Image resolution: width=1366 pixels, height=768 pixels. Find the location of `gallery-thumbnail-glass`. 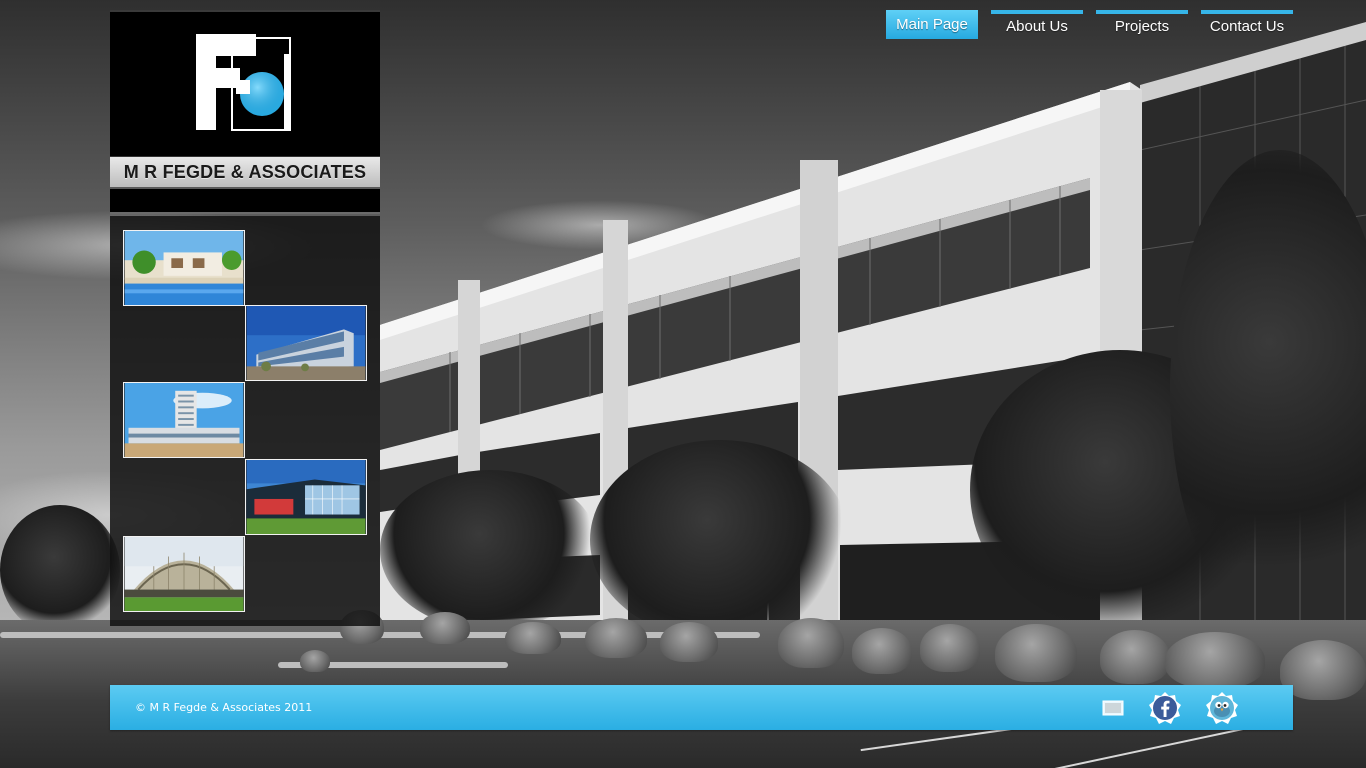

gallery-thumbnail-glass is located at coordinates (306, 497).